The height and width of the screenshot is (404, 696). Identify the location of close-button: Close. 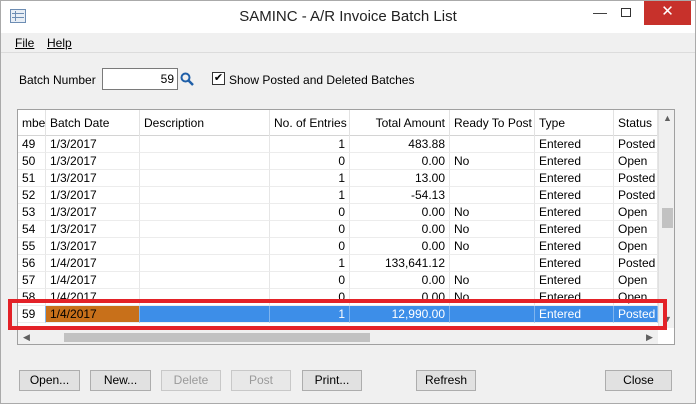
(638, 380).